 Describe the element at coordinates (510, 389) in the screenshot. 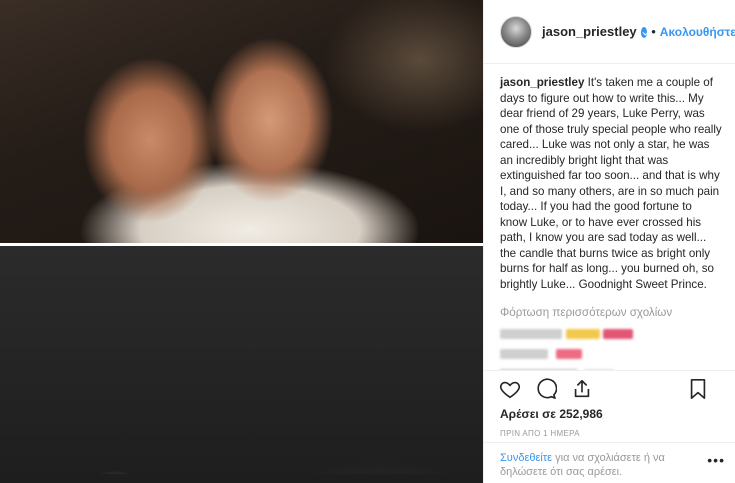

I see `heart-icon` at that location.